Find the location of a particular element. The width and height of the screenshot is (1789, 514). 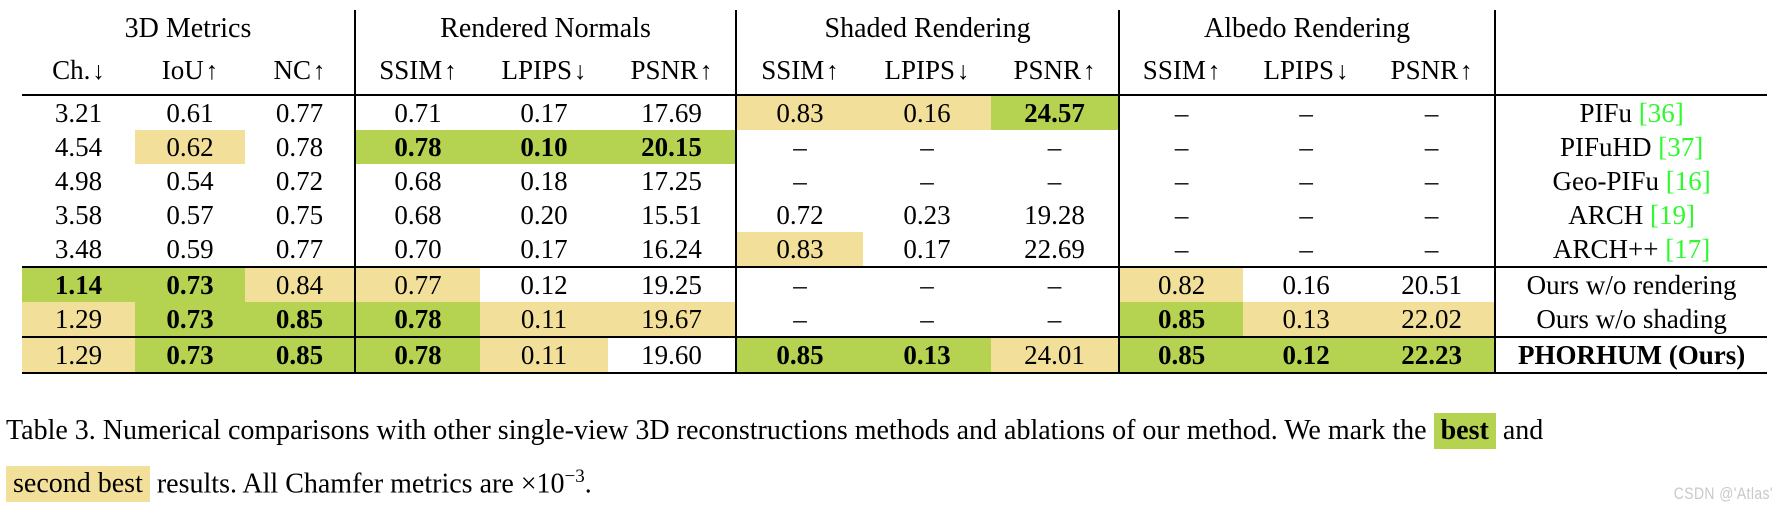

data-cell: 16.24 is located at coordinates (672, 249).